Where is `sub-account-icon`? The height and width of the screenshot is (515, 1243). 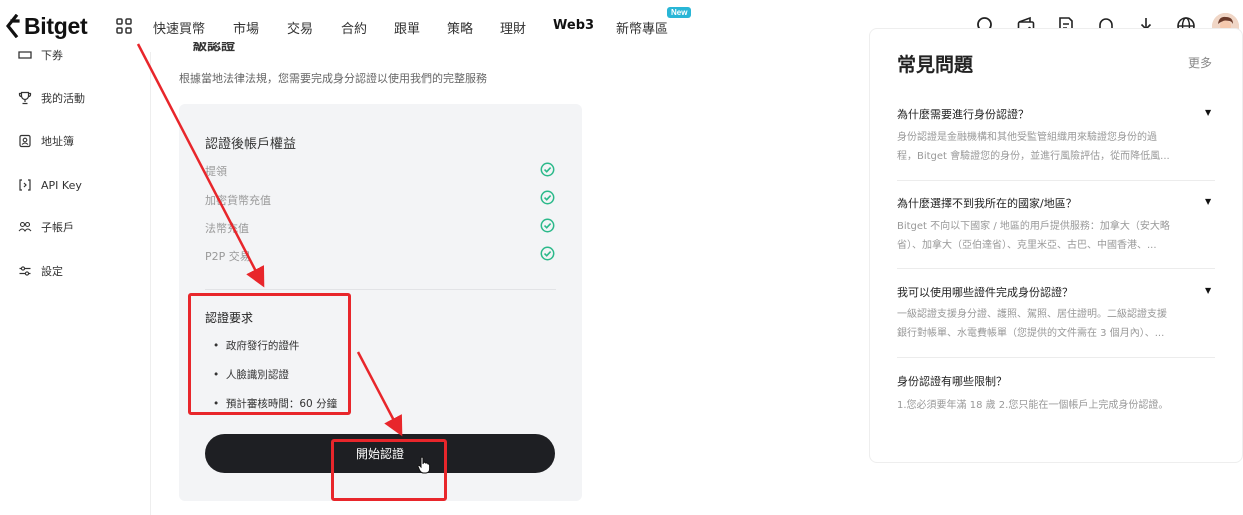
sub-account-icon is located at coordinates (25, 227).